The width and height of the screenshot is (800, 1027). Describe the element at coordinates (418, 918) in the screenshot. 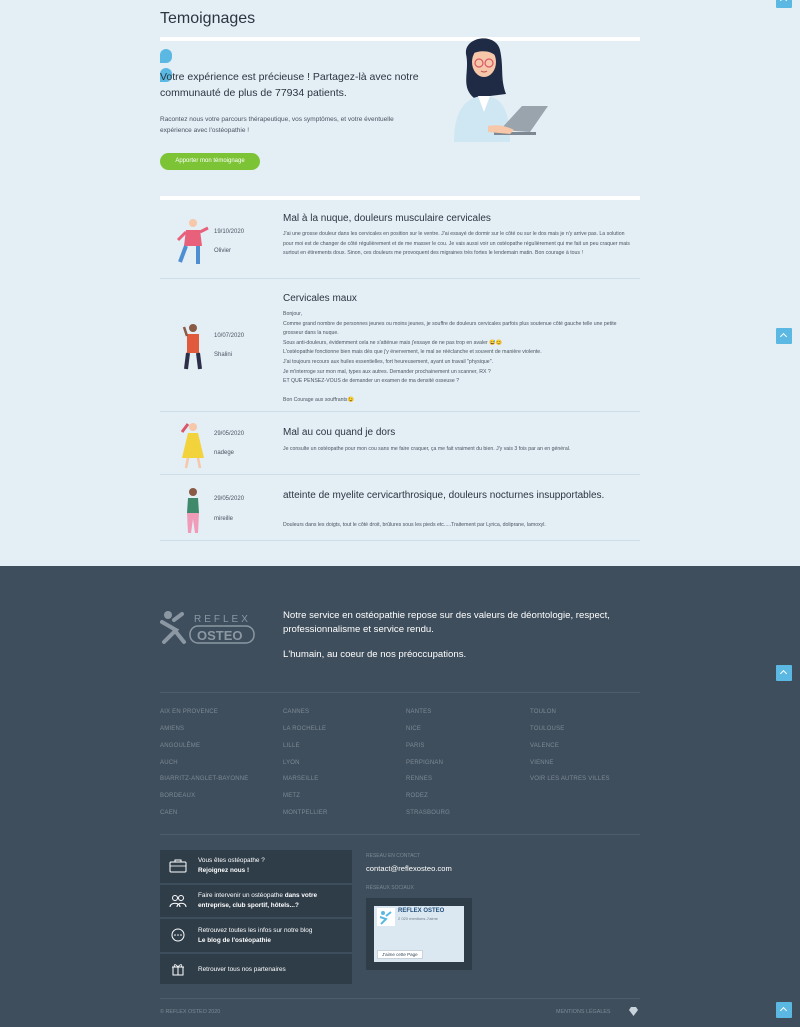

I see `facebook-page-likes: 2 020 mentions J'aime` at that location.